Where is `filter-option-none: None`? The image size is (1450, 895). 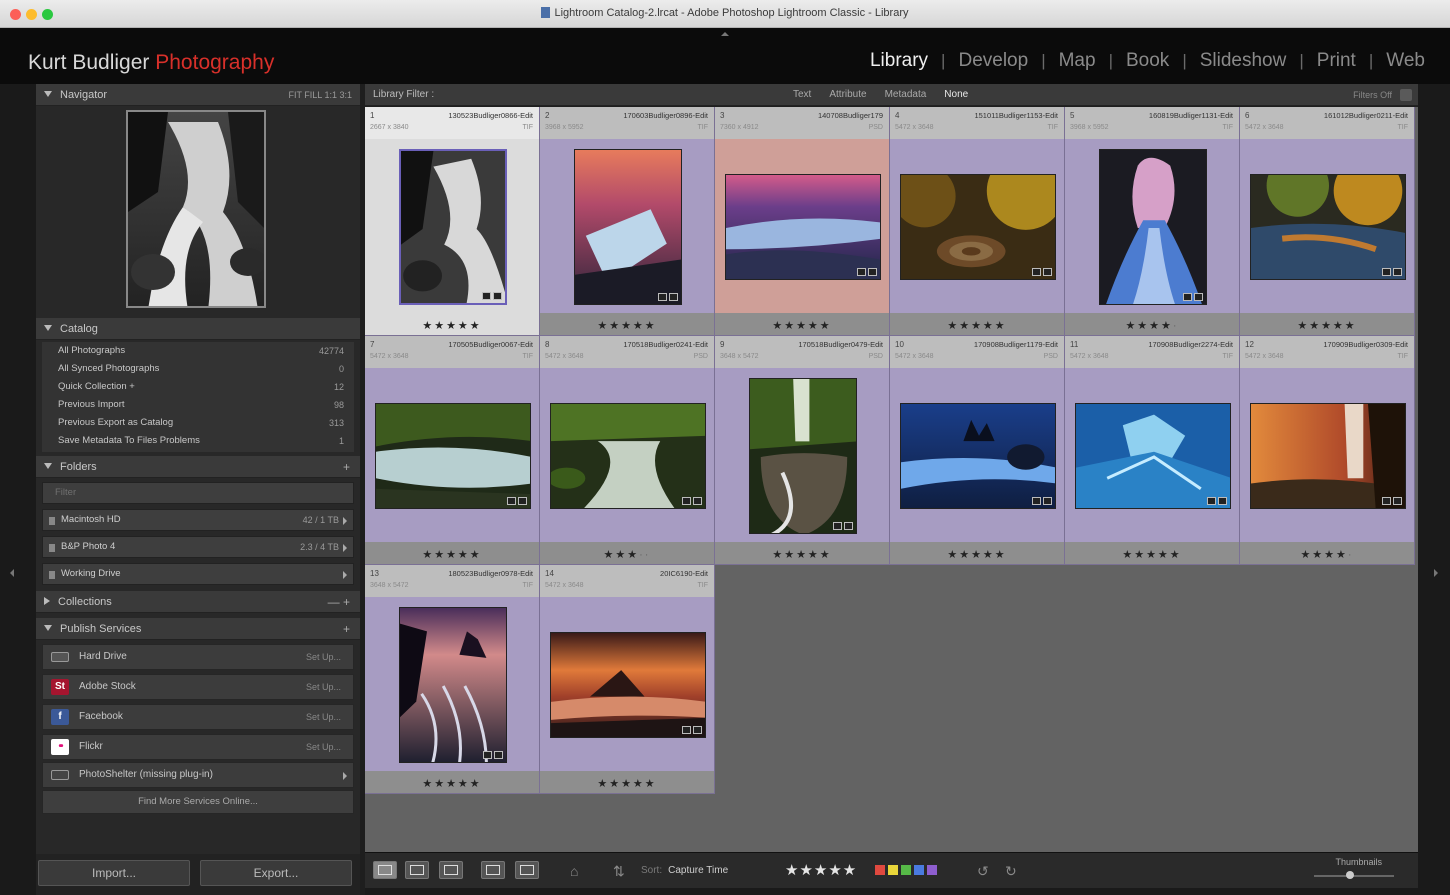
filter-option-none: None is located at coordinates (956, 95).